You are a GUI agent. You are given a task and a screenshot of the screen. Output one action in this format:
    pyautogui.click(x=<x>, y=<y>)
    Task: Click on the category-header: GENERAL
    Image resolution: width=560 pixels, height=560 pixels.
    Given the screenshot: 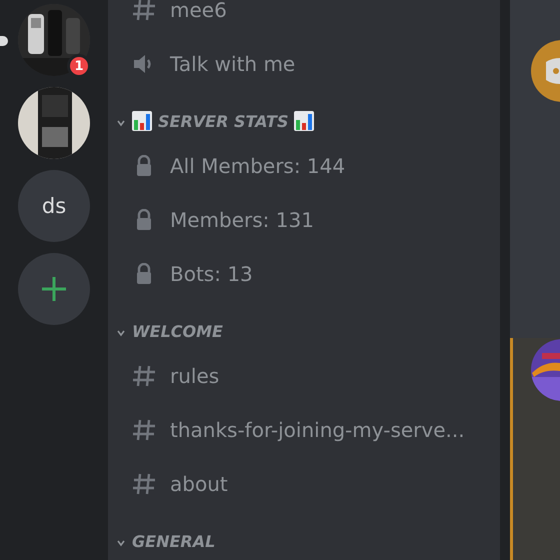 What is the action you would take?
    pyautogui.click(x=304, y=535)
    